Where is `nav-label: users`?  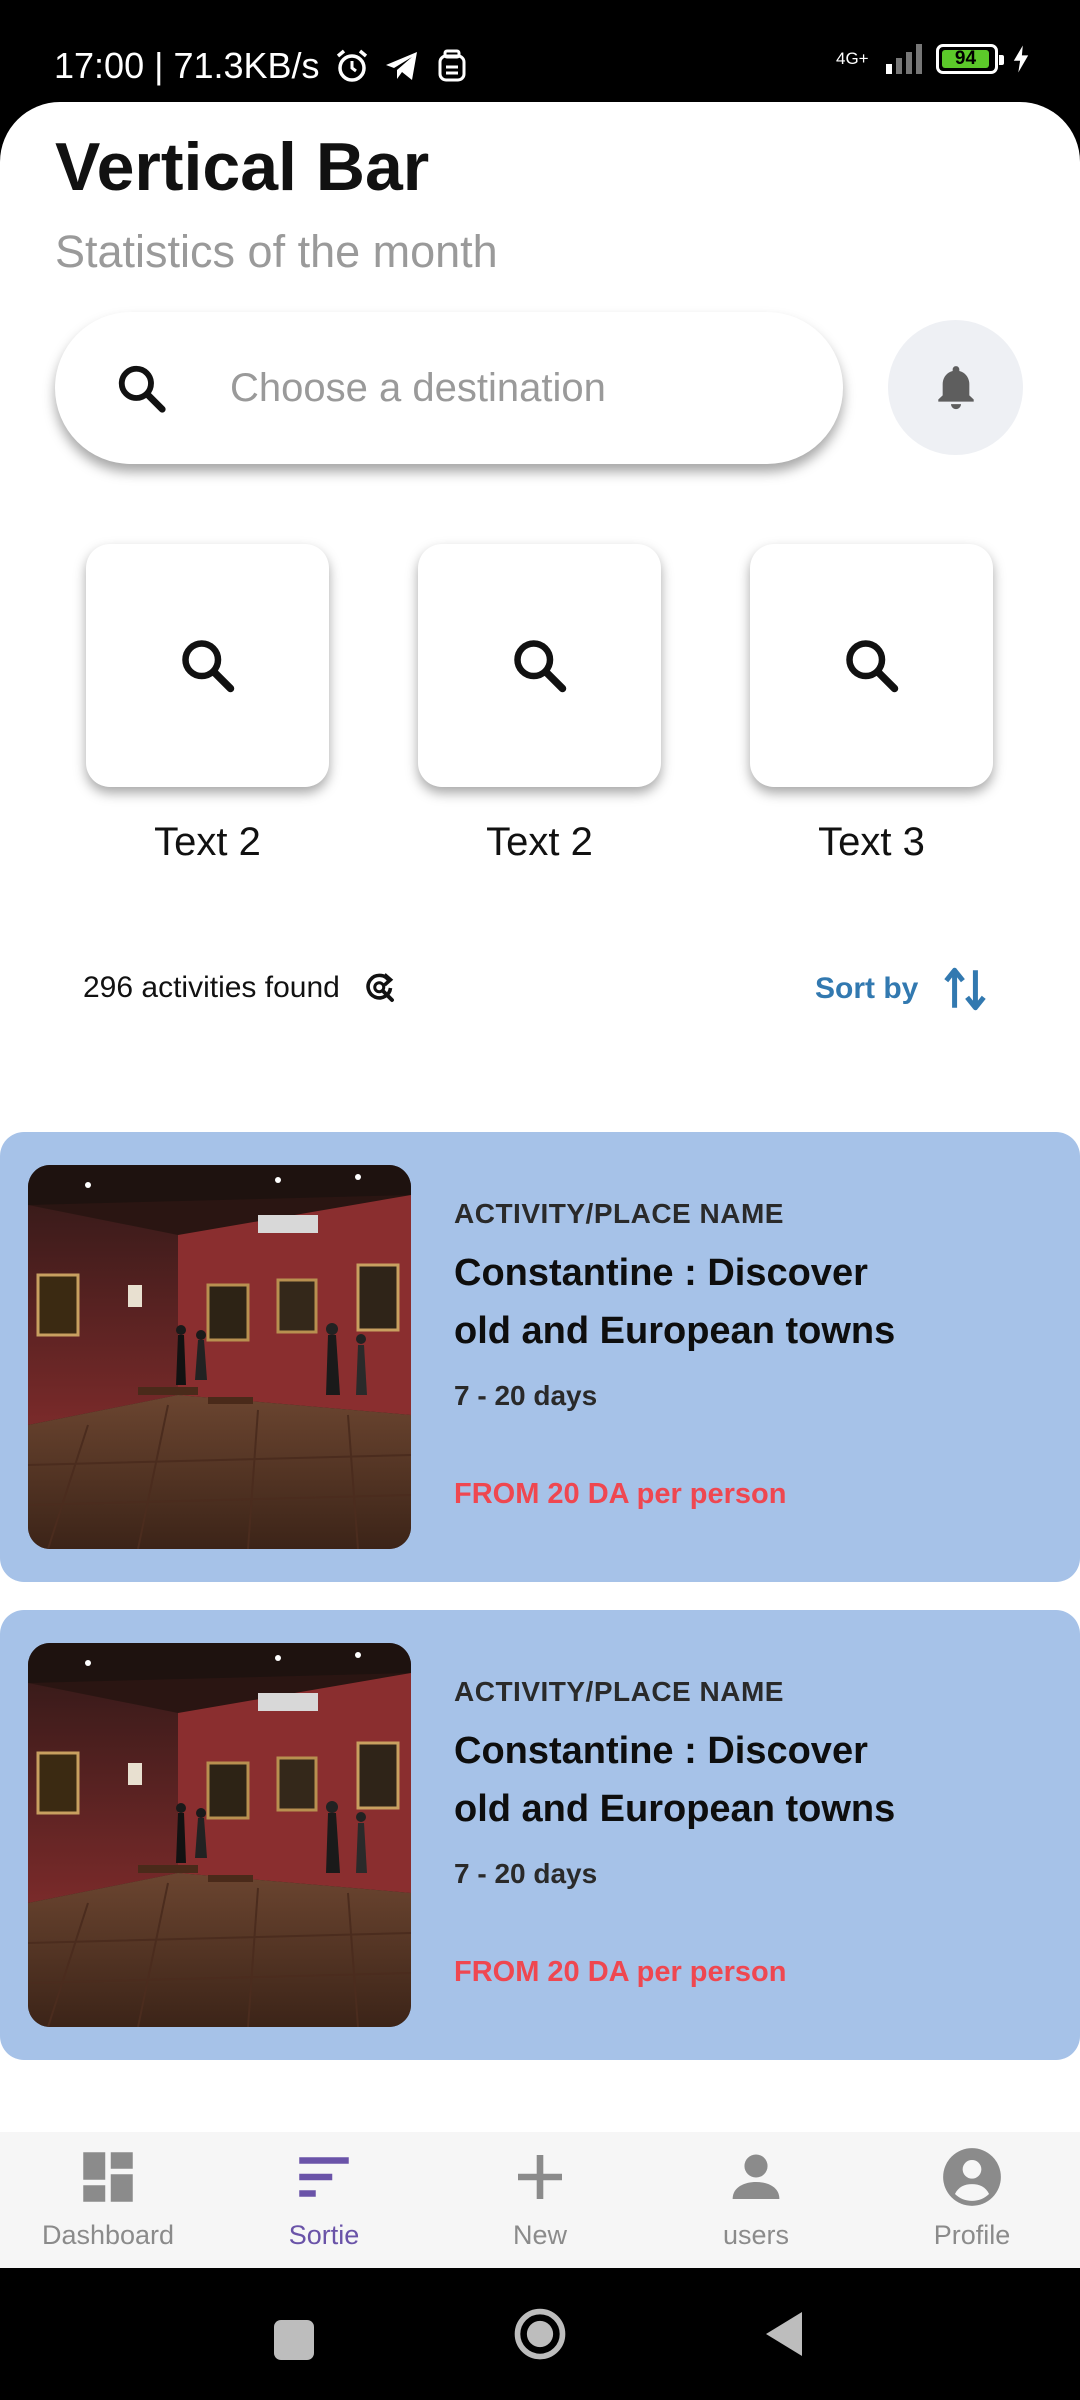
nav-label: users is located at coordinates (756, 2235).